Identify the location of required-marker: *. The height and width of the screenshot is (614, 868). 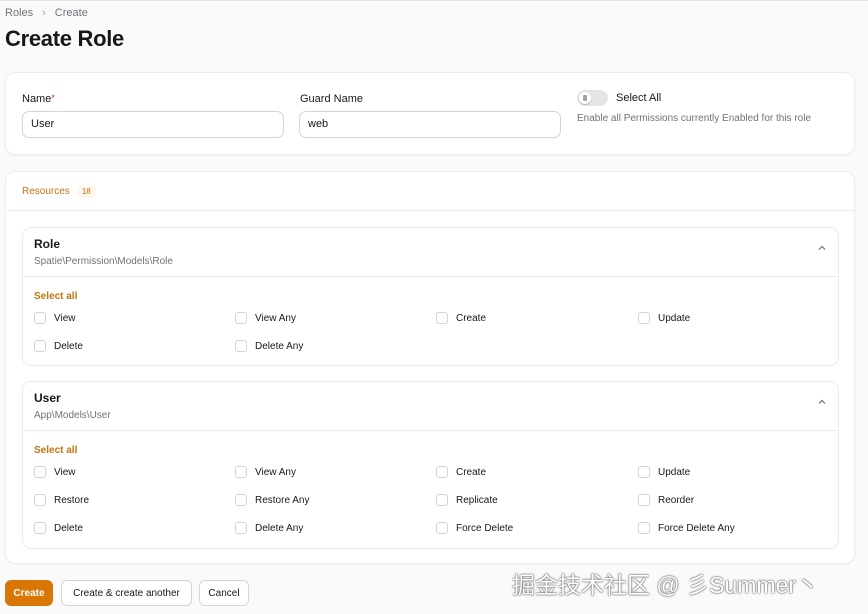
(53, 98).